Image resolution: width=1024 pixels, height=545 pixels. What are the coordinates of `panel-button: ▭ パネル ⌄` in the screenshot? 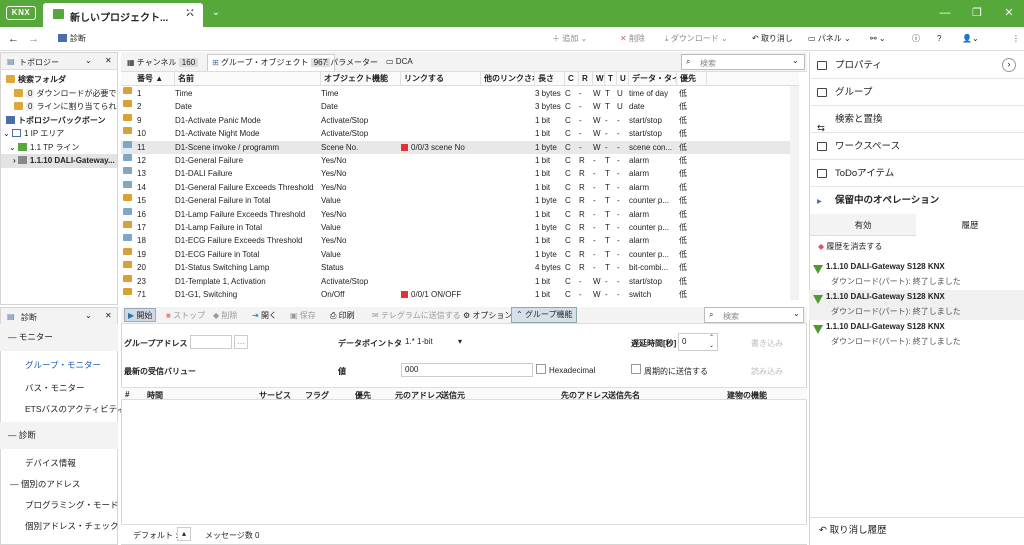 It's located at (829, 39).